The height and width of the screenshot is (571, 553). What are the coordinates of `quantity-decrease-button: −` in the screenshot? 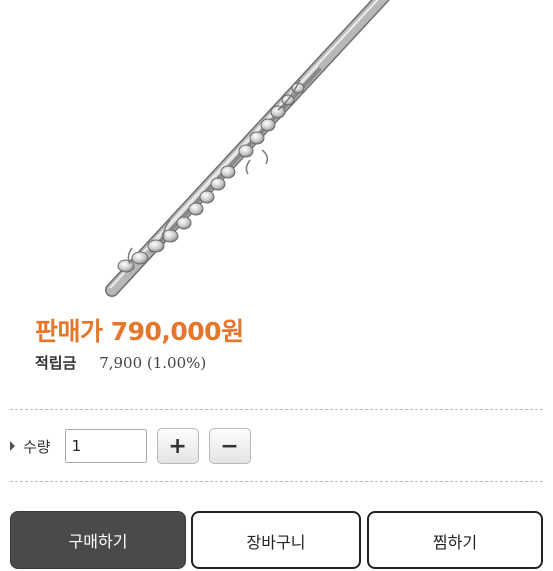 It's located at (229, 446).